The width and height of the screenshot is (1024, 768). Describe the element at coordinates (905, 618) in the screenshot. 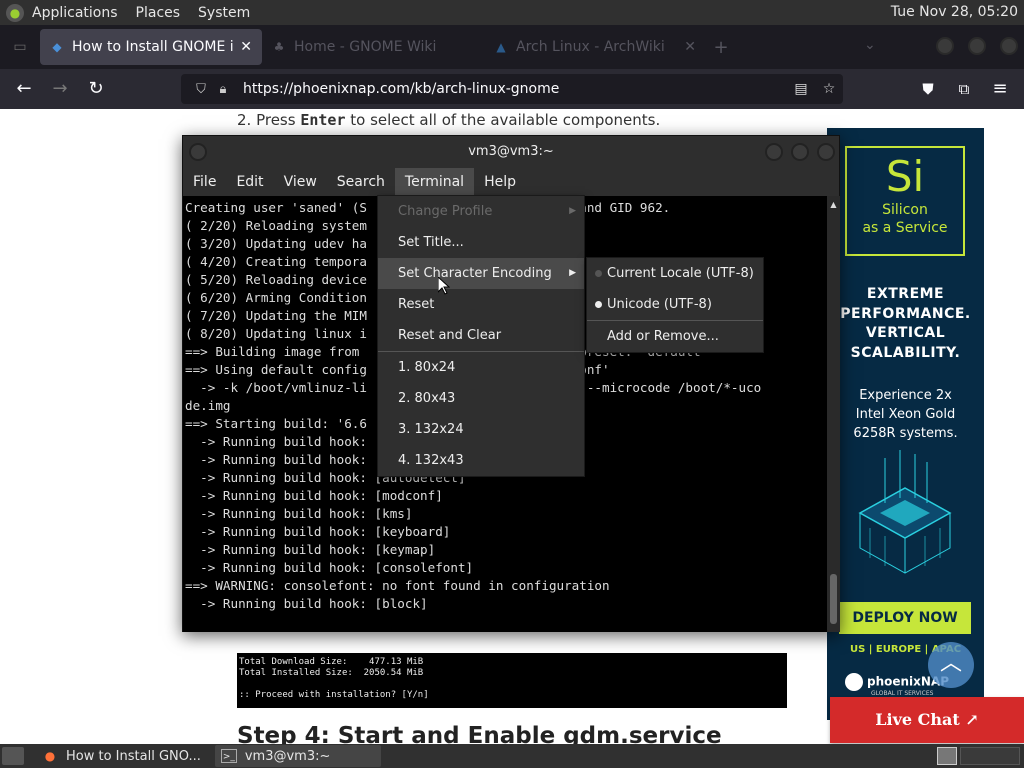

I see `deploy-now-button: DEPLOY NOW` at that location.